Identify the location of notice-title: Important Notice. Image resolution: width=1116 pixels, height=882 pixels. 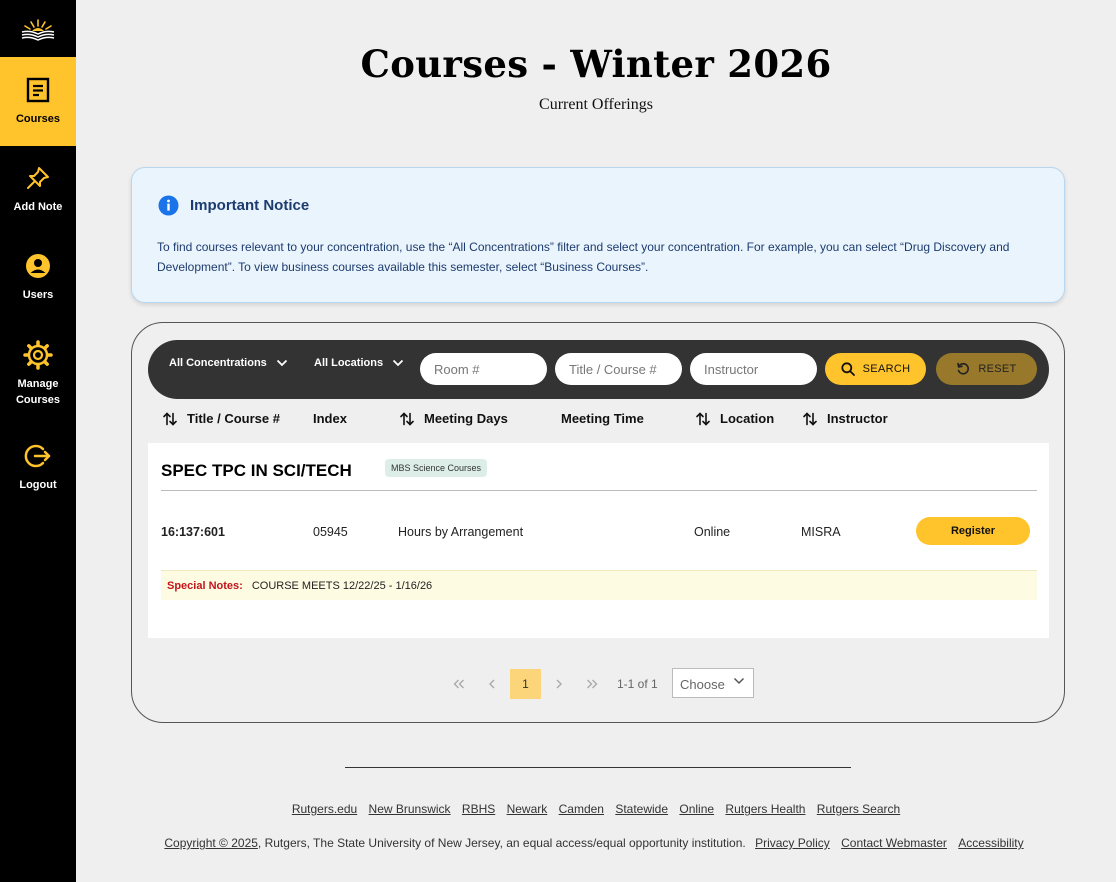
(250, 205).